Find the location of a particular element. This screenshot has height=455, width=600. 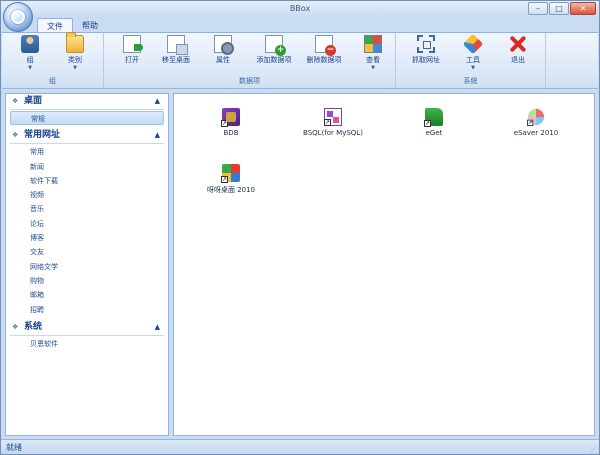

sidebar-item: 音乐 is located at coordinates (87, 209).